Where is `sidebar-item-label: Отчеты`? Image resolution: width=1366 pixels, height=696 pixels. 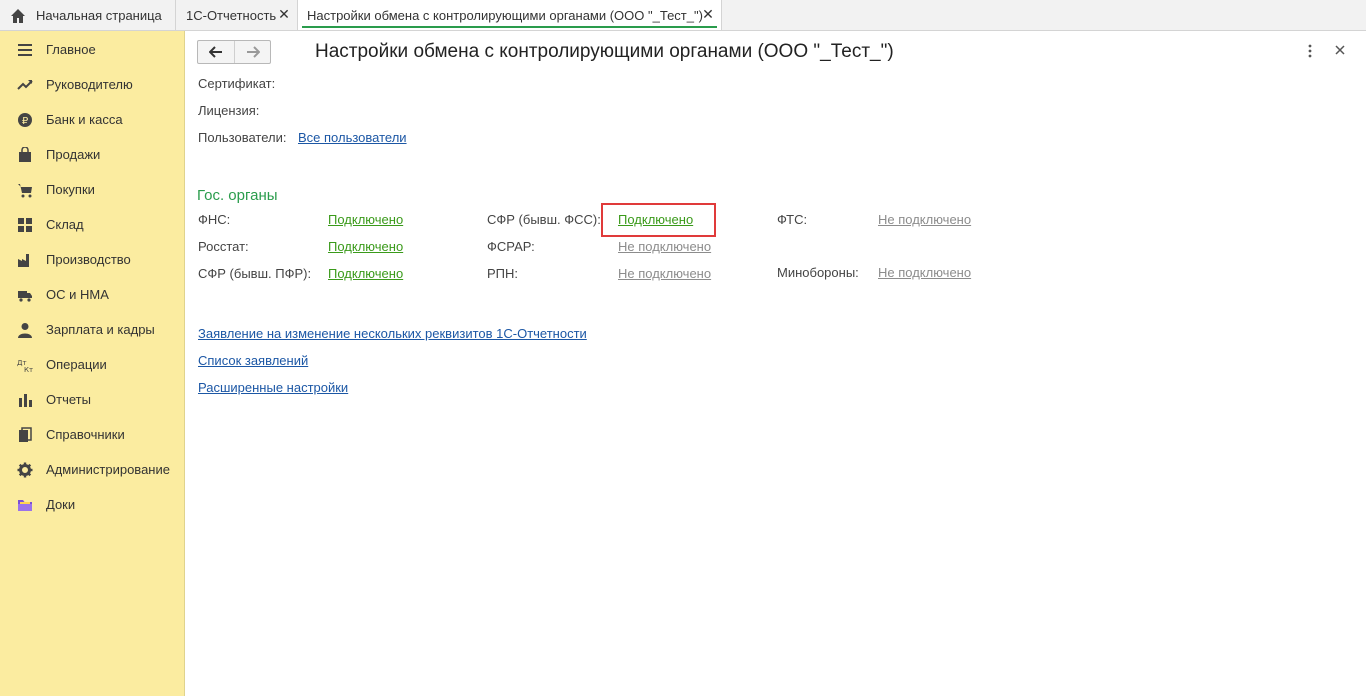
sidebar-item-label: Отчеты is located at coordinates (68, 399).